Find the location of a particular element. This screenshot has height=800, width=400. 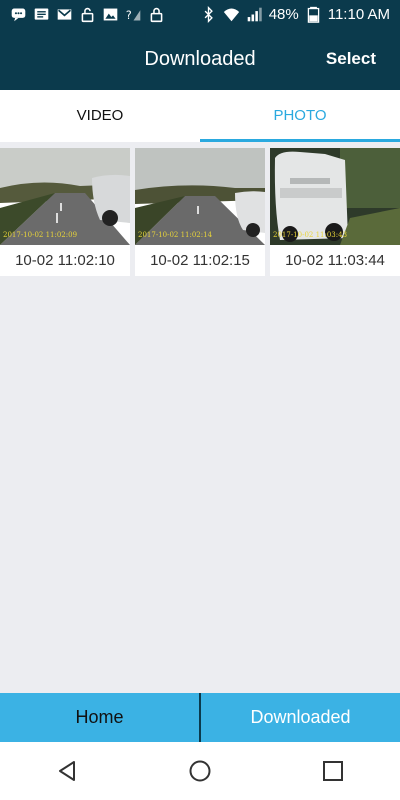

photo-item: 2017-10-02 11:02:09 10-02 11:02:10 is located at coordinates (65, 212).